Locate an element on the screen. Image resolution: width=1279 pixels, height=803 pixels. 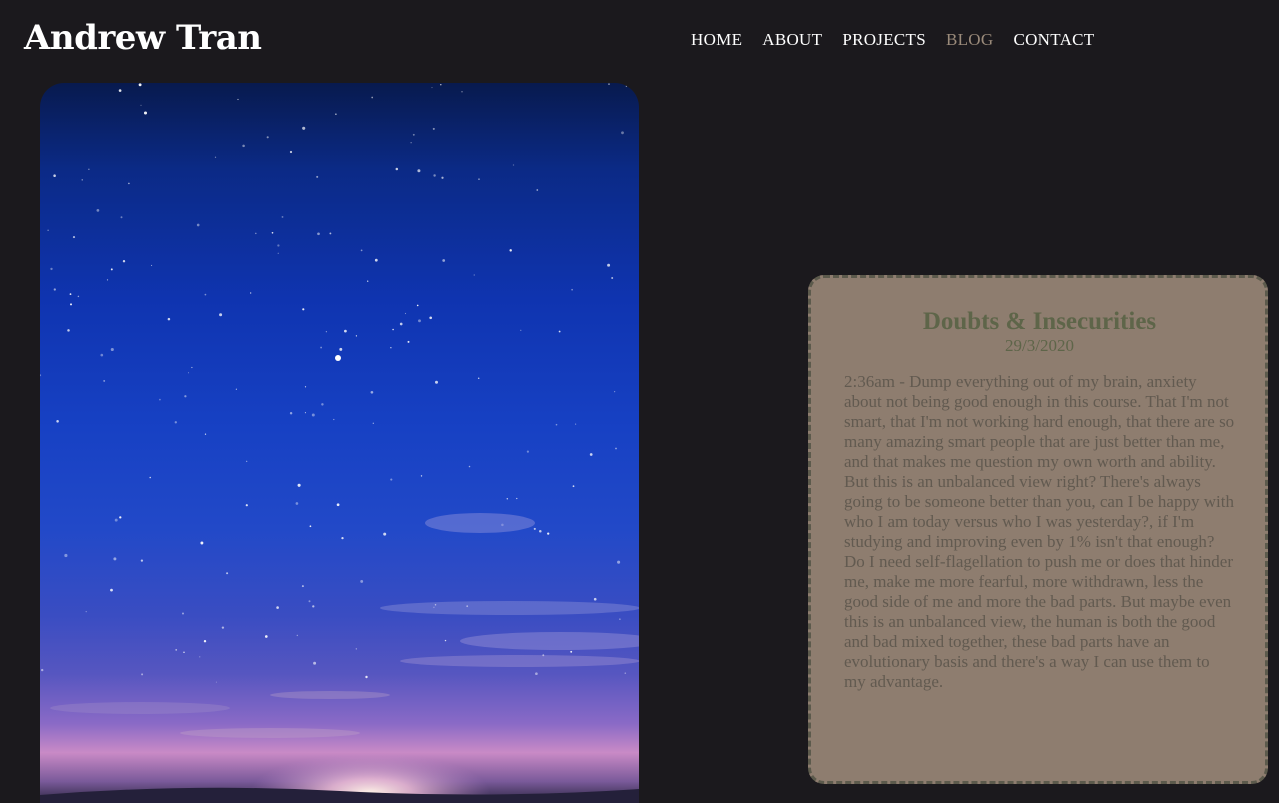
nav-blog: BLOG is located at coordinates (969, 40).